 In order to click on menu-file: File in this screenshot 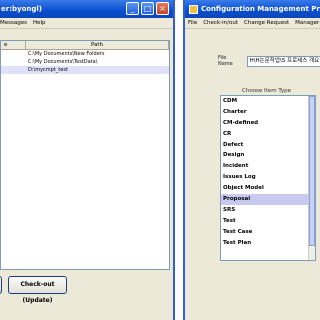, I will do `click(192, 23)`.